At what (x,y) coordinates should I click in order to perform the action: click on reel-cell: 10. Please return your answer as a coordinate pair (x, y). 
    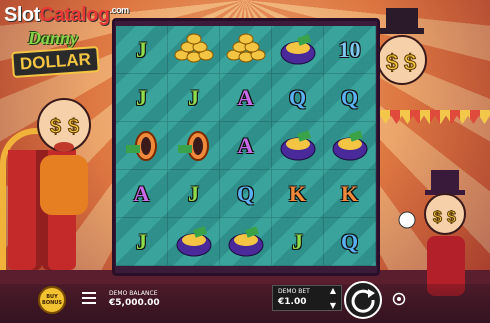
    Looking at the image, I should click on (350, 50).